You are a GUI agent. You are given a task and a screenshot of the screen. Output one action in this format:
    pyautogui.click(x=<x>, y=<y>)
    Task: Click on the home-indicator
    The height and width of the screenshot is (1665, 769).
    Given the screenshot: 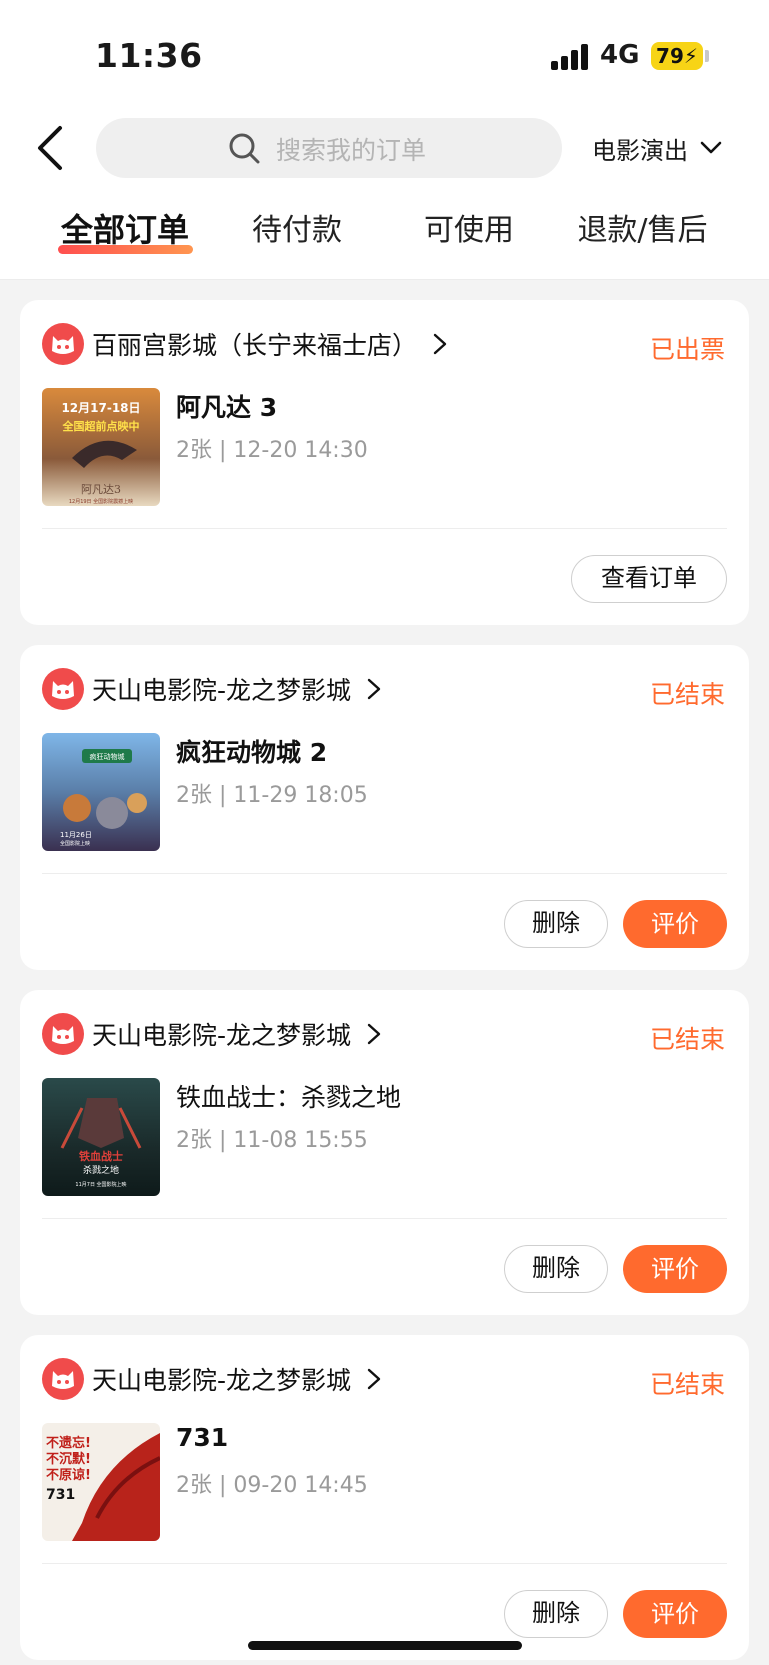 What is the action you would take?
    pyautogui.click(x=385, y=1645)
    